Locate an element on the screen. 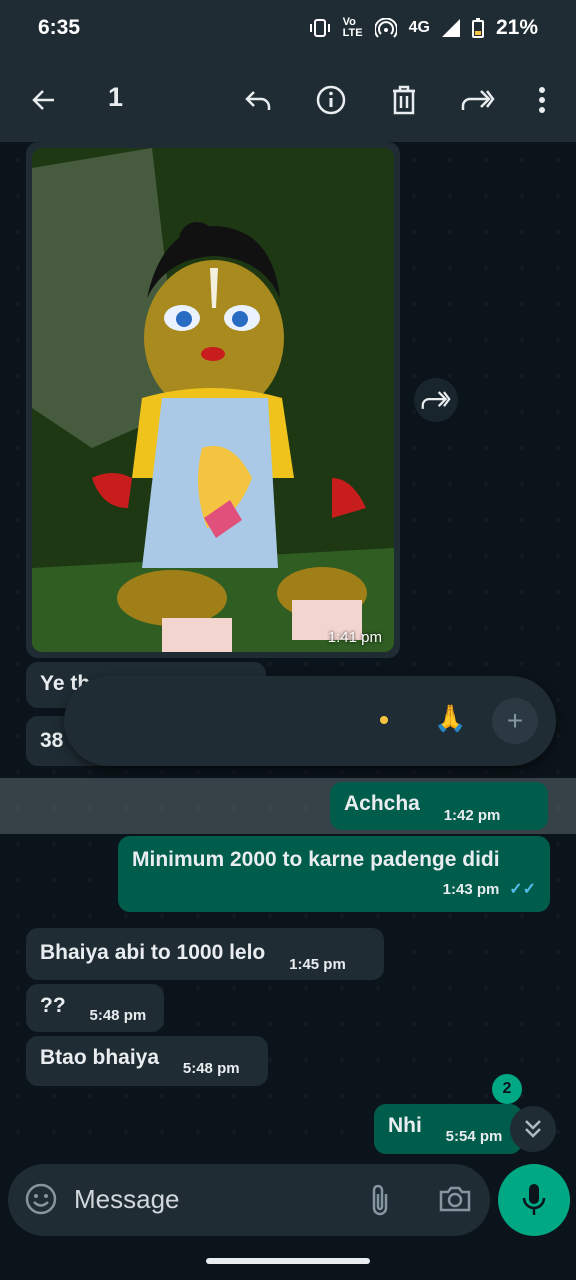 The height and width of the screenshot is (1280, 576). selected-count: 1 is located at coordinates (116, 97).